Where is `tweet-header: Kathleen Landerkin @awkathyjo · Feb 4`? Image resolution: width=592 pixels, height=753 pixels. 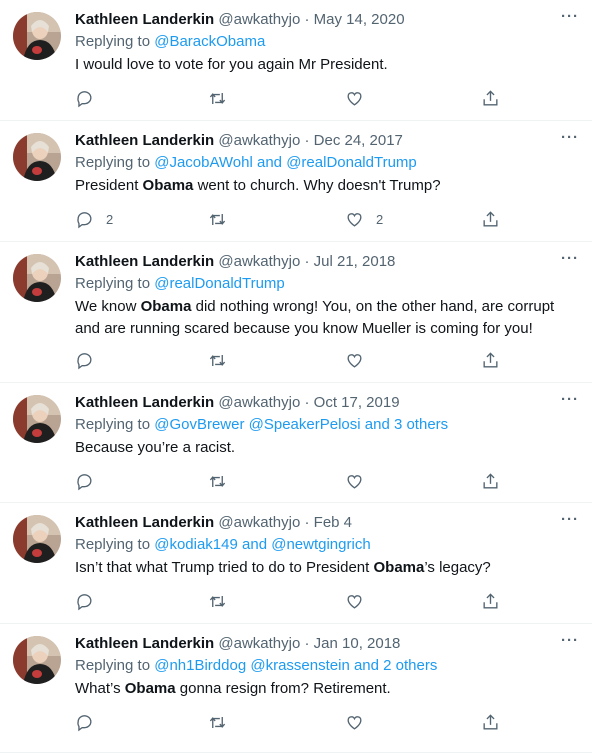 tweet-header: Kathleen Landerkin @awkathyjo · Feb 4 is located at coordinates (327, 523).